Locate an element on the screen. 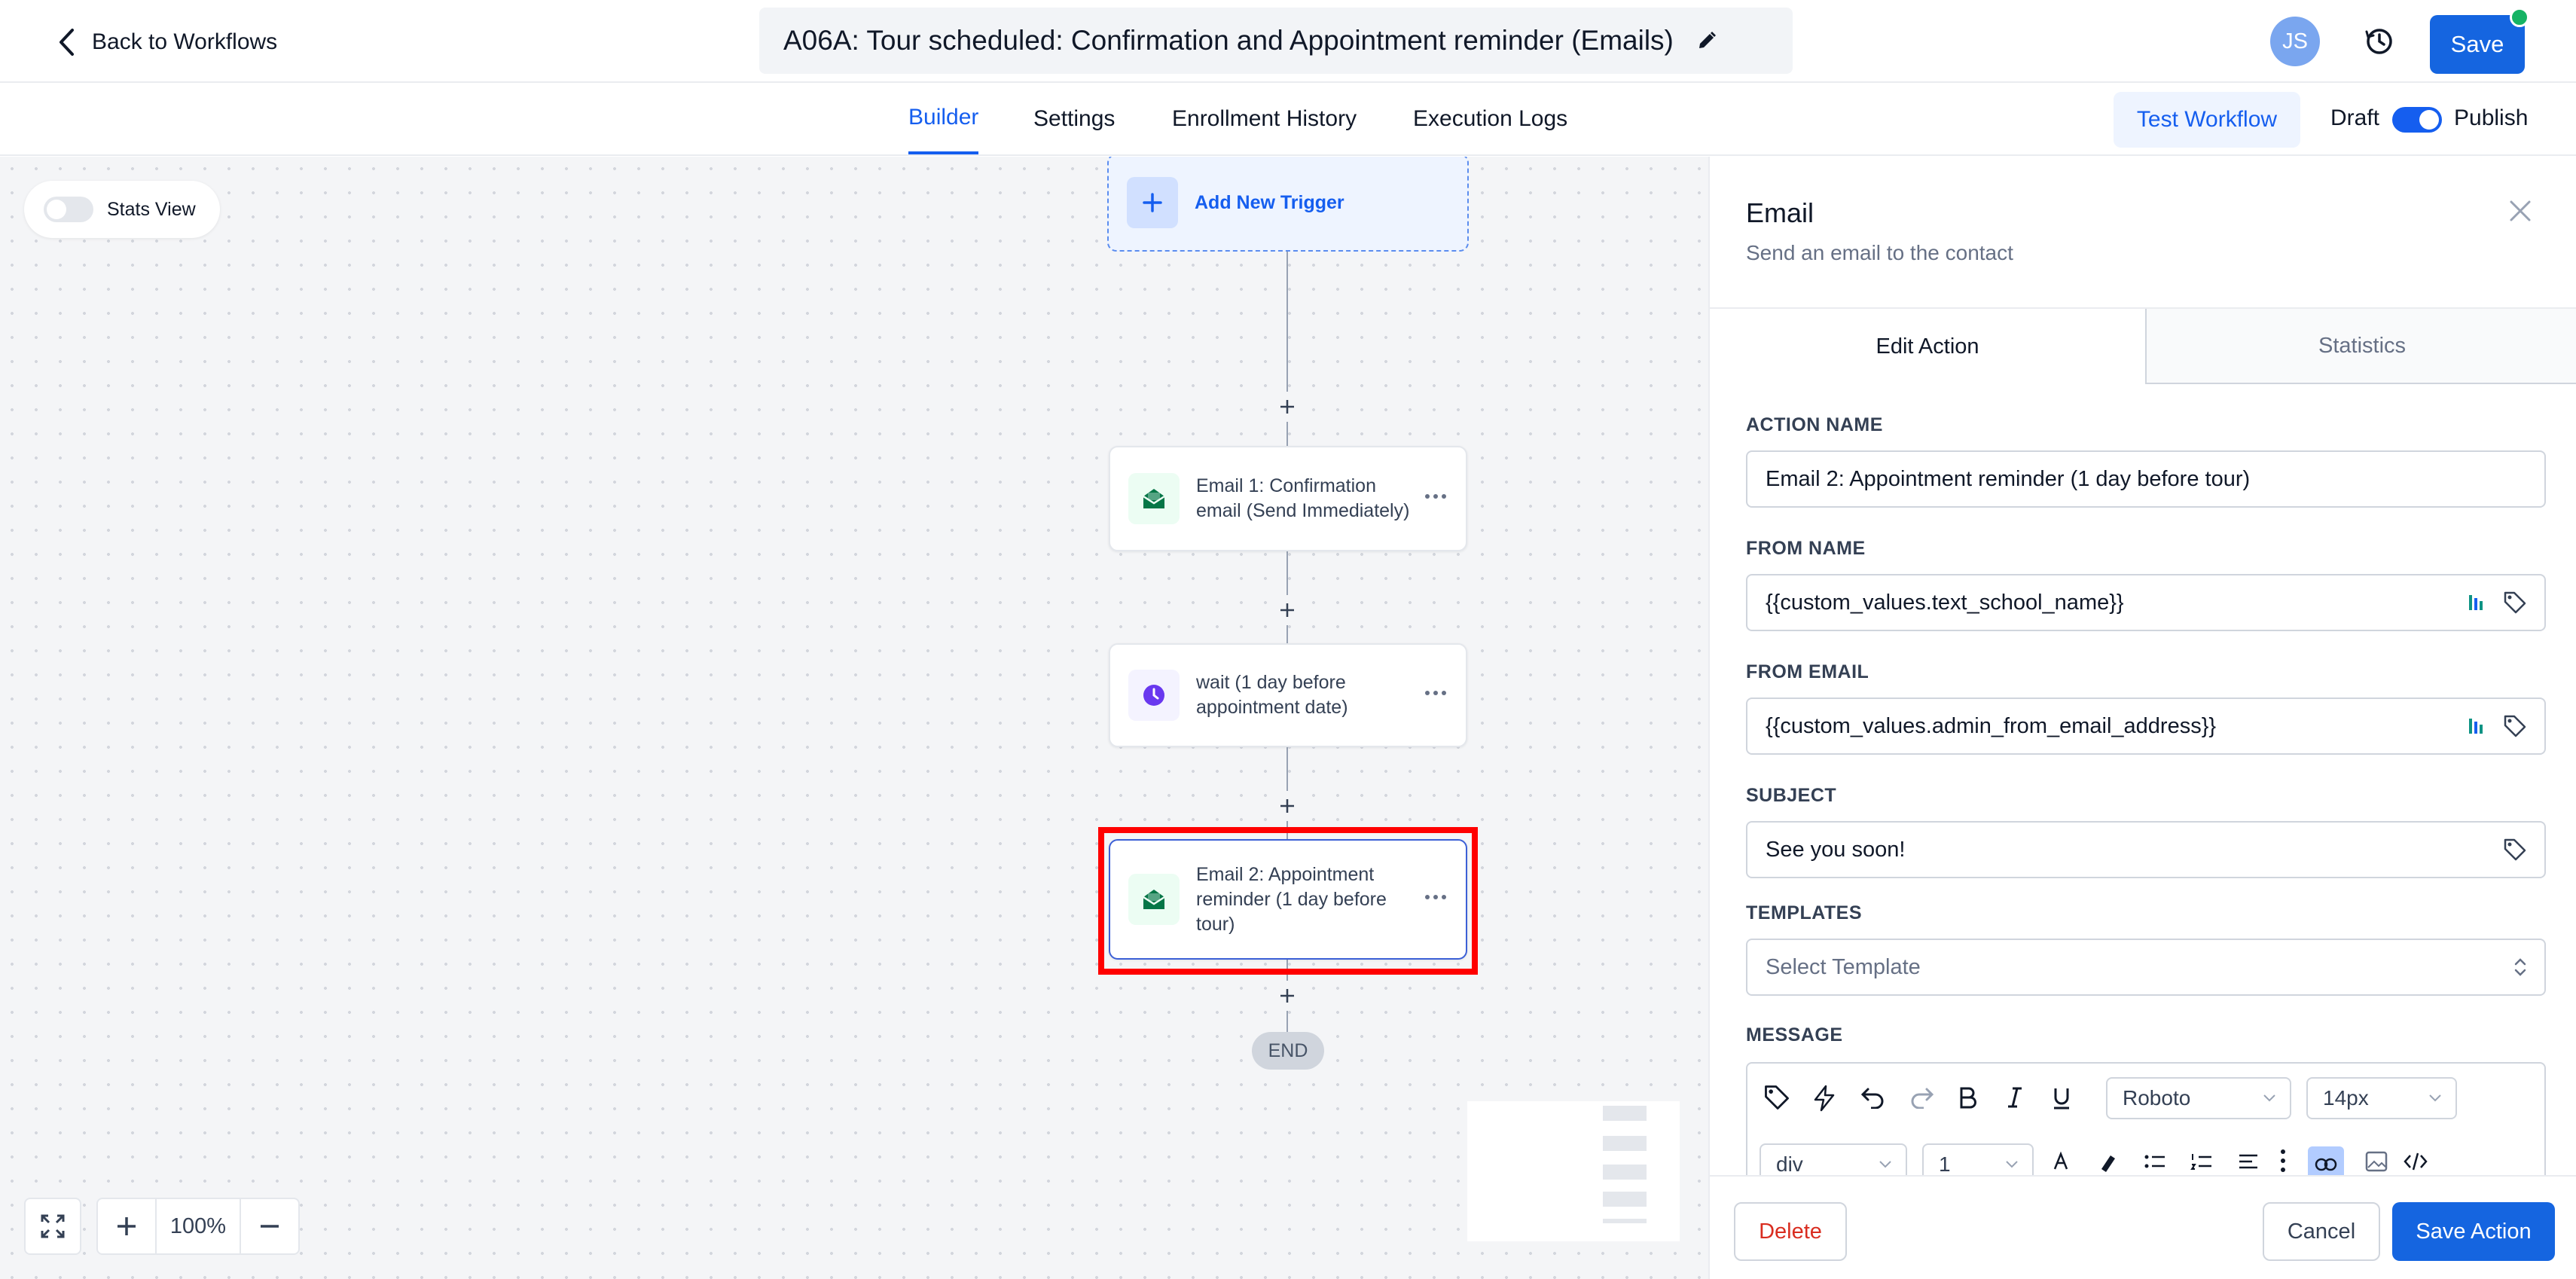 The image size is (2576, 1279). message-label: MESSAGE is located at coordinates (1794, 1034).